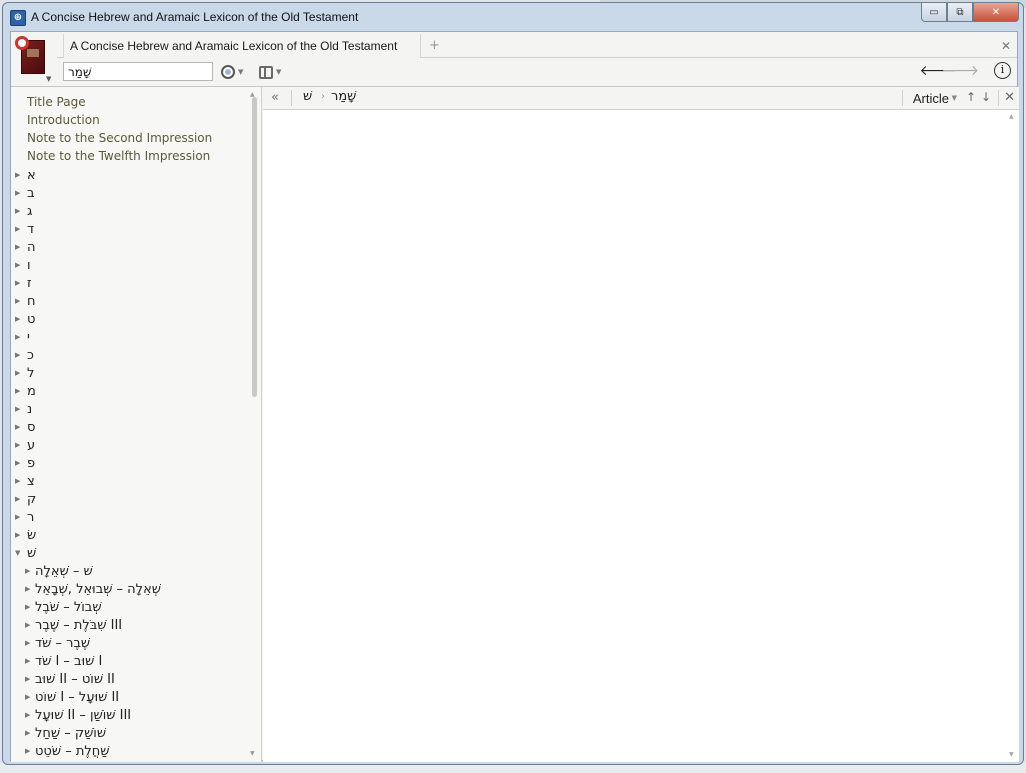 The width and height of the screenshot is (1026, 773). I want to click on toc-entry: ▶ שׁ – שְׁאֵלָה, so click(59, 571).